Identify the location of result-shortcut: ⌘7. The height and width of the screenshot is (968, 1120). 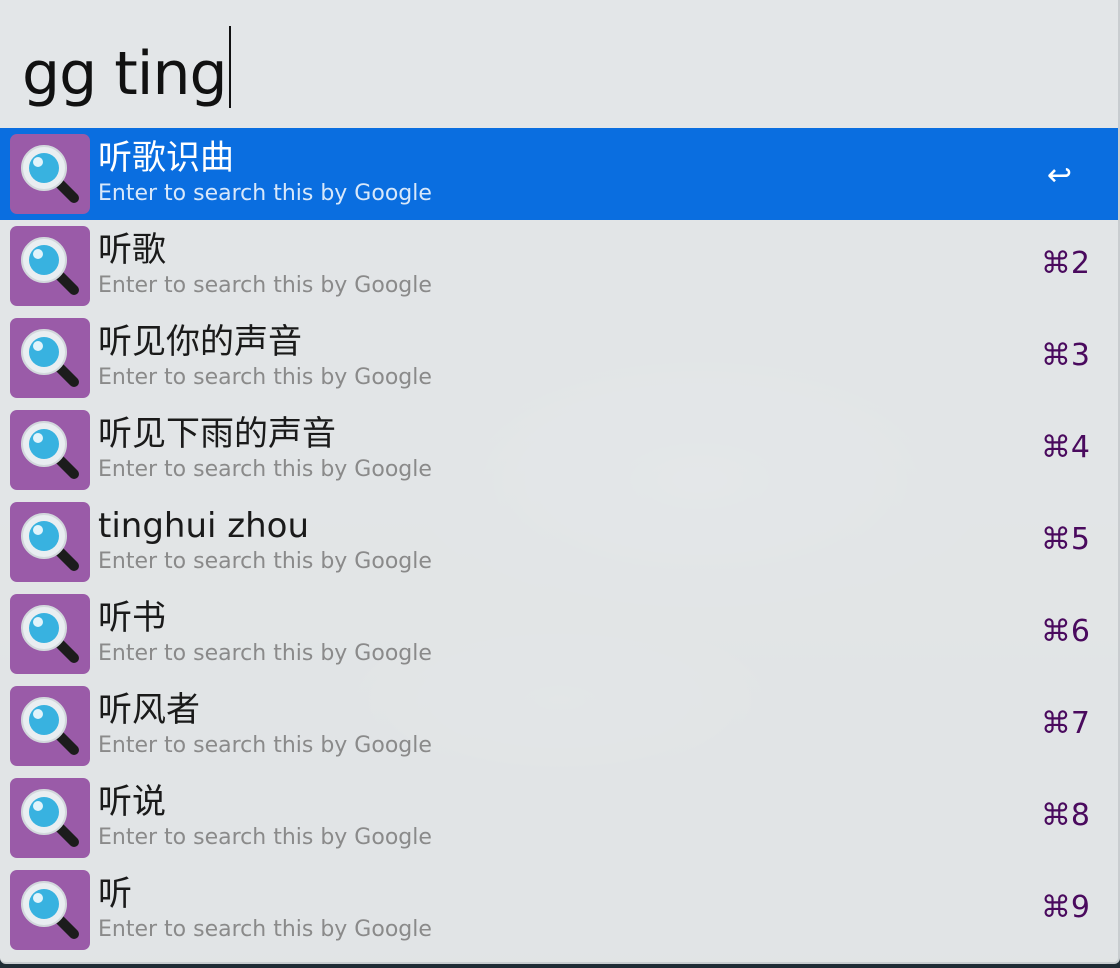
(1065, 723).